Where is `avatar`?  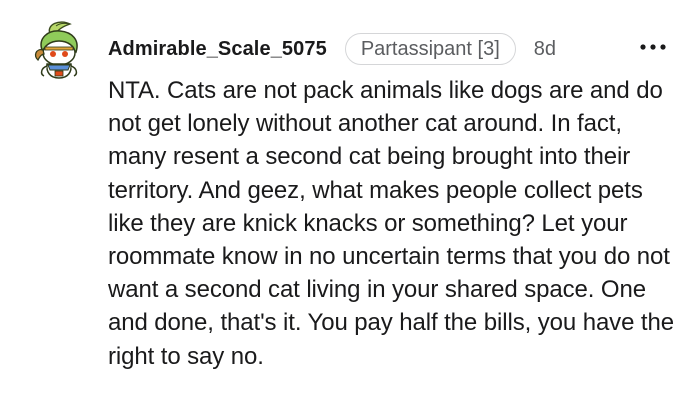
avatar is located at coordinates (59, 50).